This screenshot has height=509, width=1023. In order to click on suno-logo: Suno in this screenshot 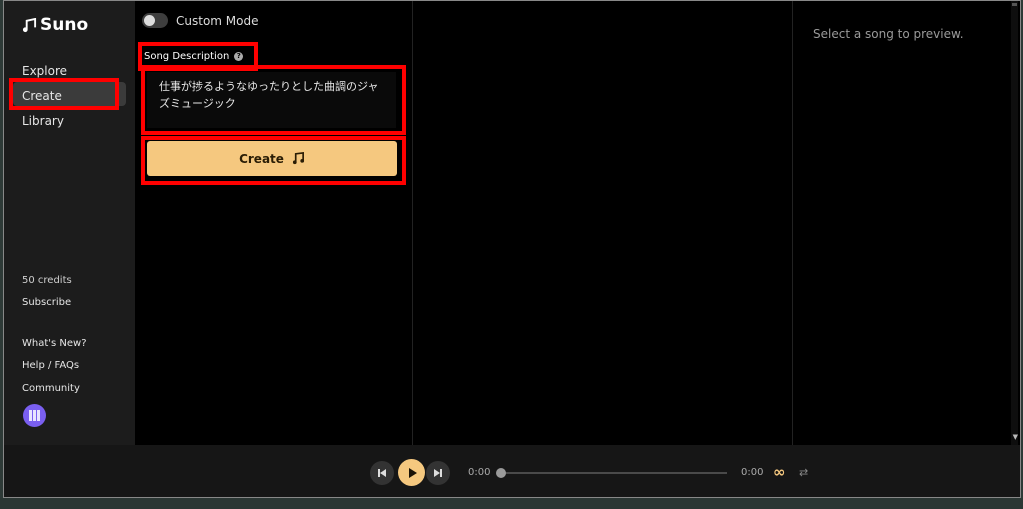, I will do `click(55, 25)`.